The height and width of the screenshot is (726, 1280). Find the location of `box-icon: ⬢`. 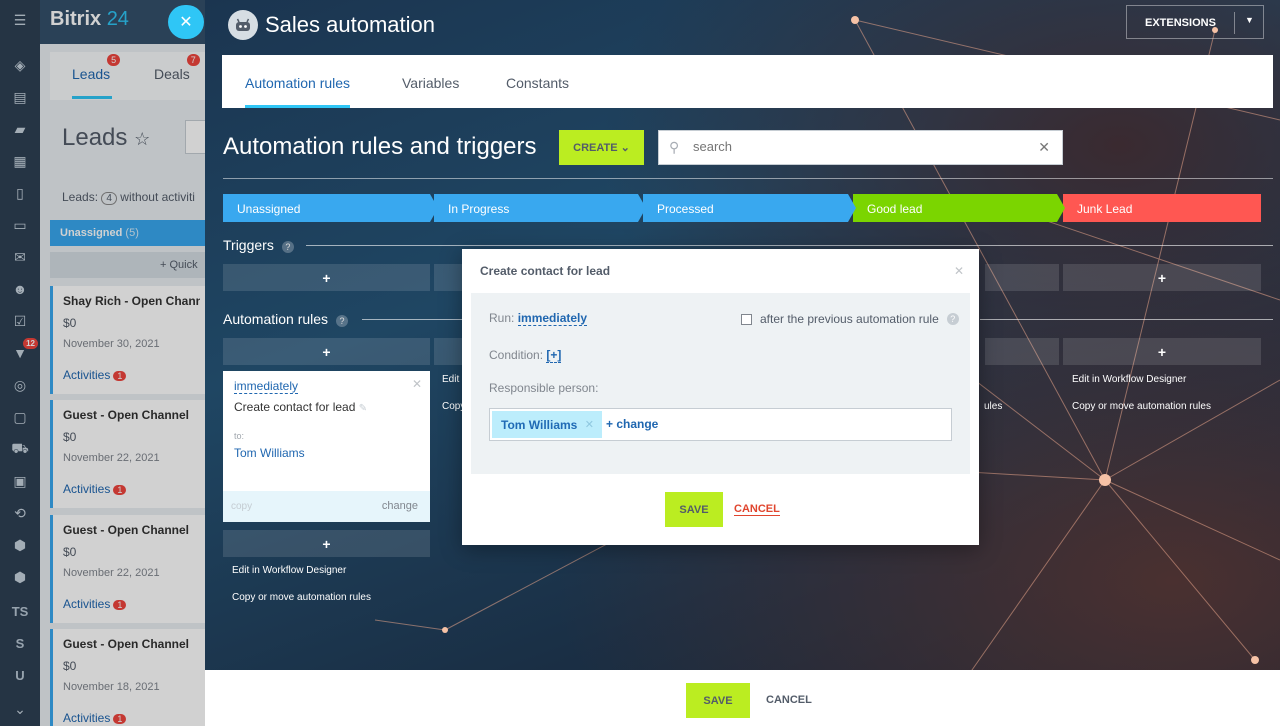

box-icon: ⬢ is located at coordinates (20, 545).